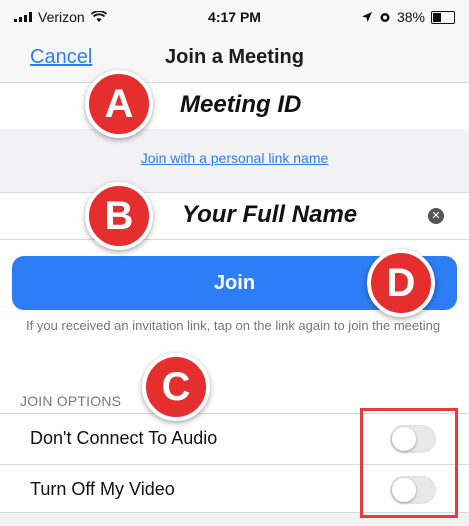 Image resolution: width=469 pixels, height=526 pixels. Describe the element at coordinates (124, 438) in the screenshot. I see `option-label-audio: Don't Connect To Audio` at that location.